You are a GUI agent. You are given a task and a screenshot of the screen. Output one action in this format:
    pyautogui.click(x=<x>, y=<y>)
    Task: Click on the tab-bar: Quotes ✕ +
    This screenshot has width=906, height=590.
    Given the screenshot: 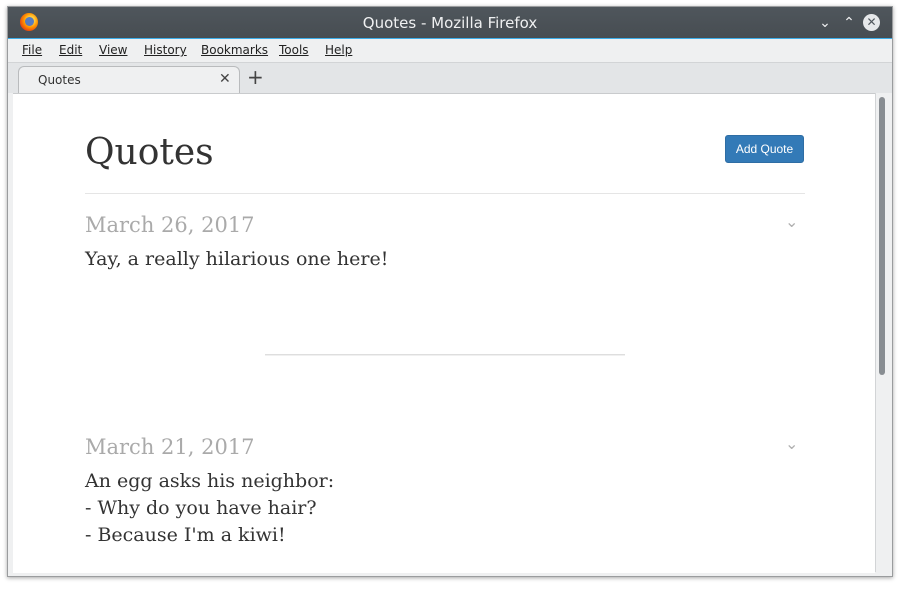 What is the action you would take?
    pyautogui.click(x=450, y=78)
    